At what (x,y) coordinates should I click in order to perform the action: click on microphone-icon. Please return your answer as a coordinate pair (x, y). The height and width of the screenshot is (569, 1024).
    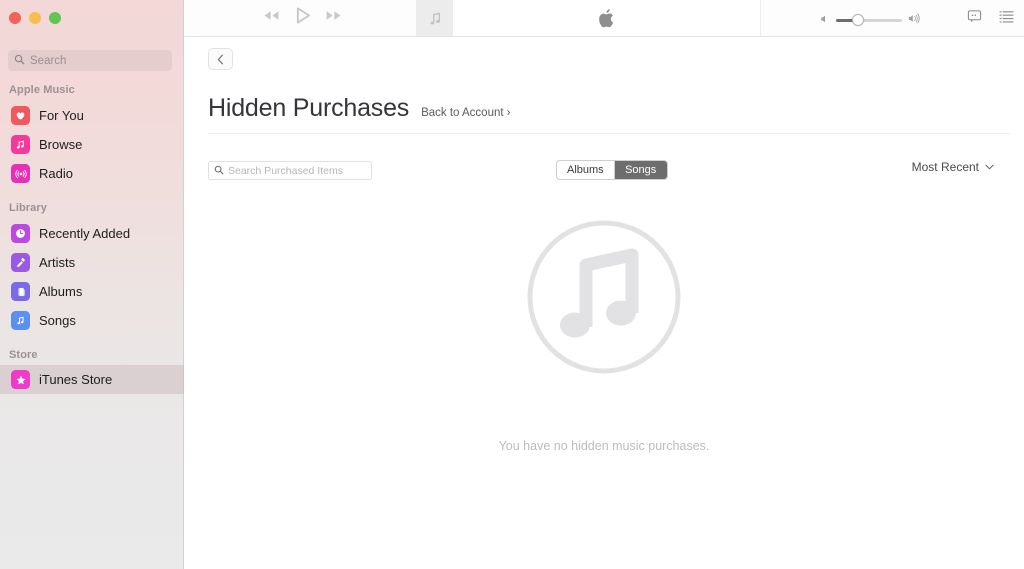
    Looking at the image, I should click on (20, 262).